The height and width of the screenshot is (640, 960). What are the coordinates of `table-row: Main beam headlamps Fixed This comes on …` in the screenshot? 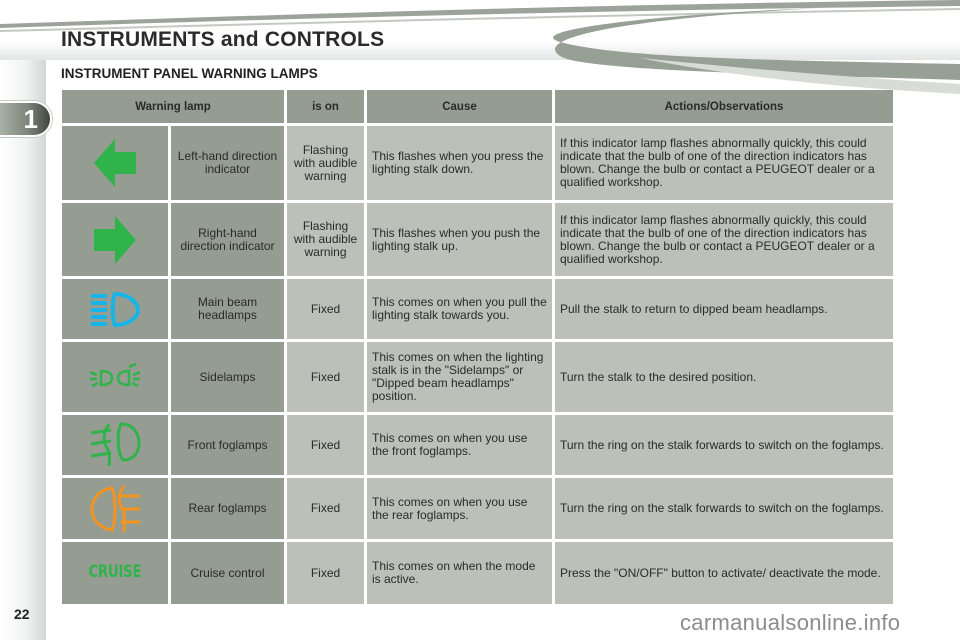 It's located at (477, 309).